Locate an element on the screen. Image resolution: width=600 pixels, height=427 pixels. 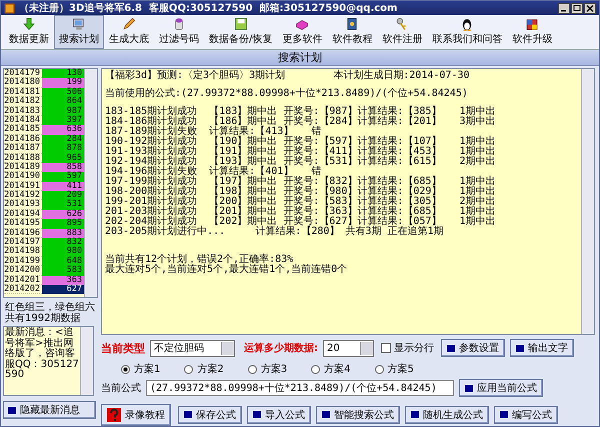
number-cell: 832 is located at coordinates (63, 243).